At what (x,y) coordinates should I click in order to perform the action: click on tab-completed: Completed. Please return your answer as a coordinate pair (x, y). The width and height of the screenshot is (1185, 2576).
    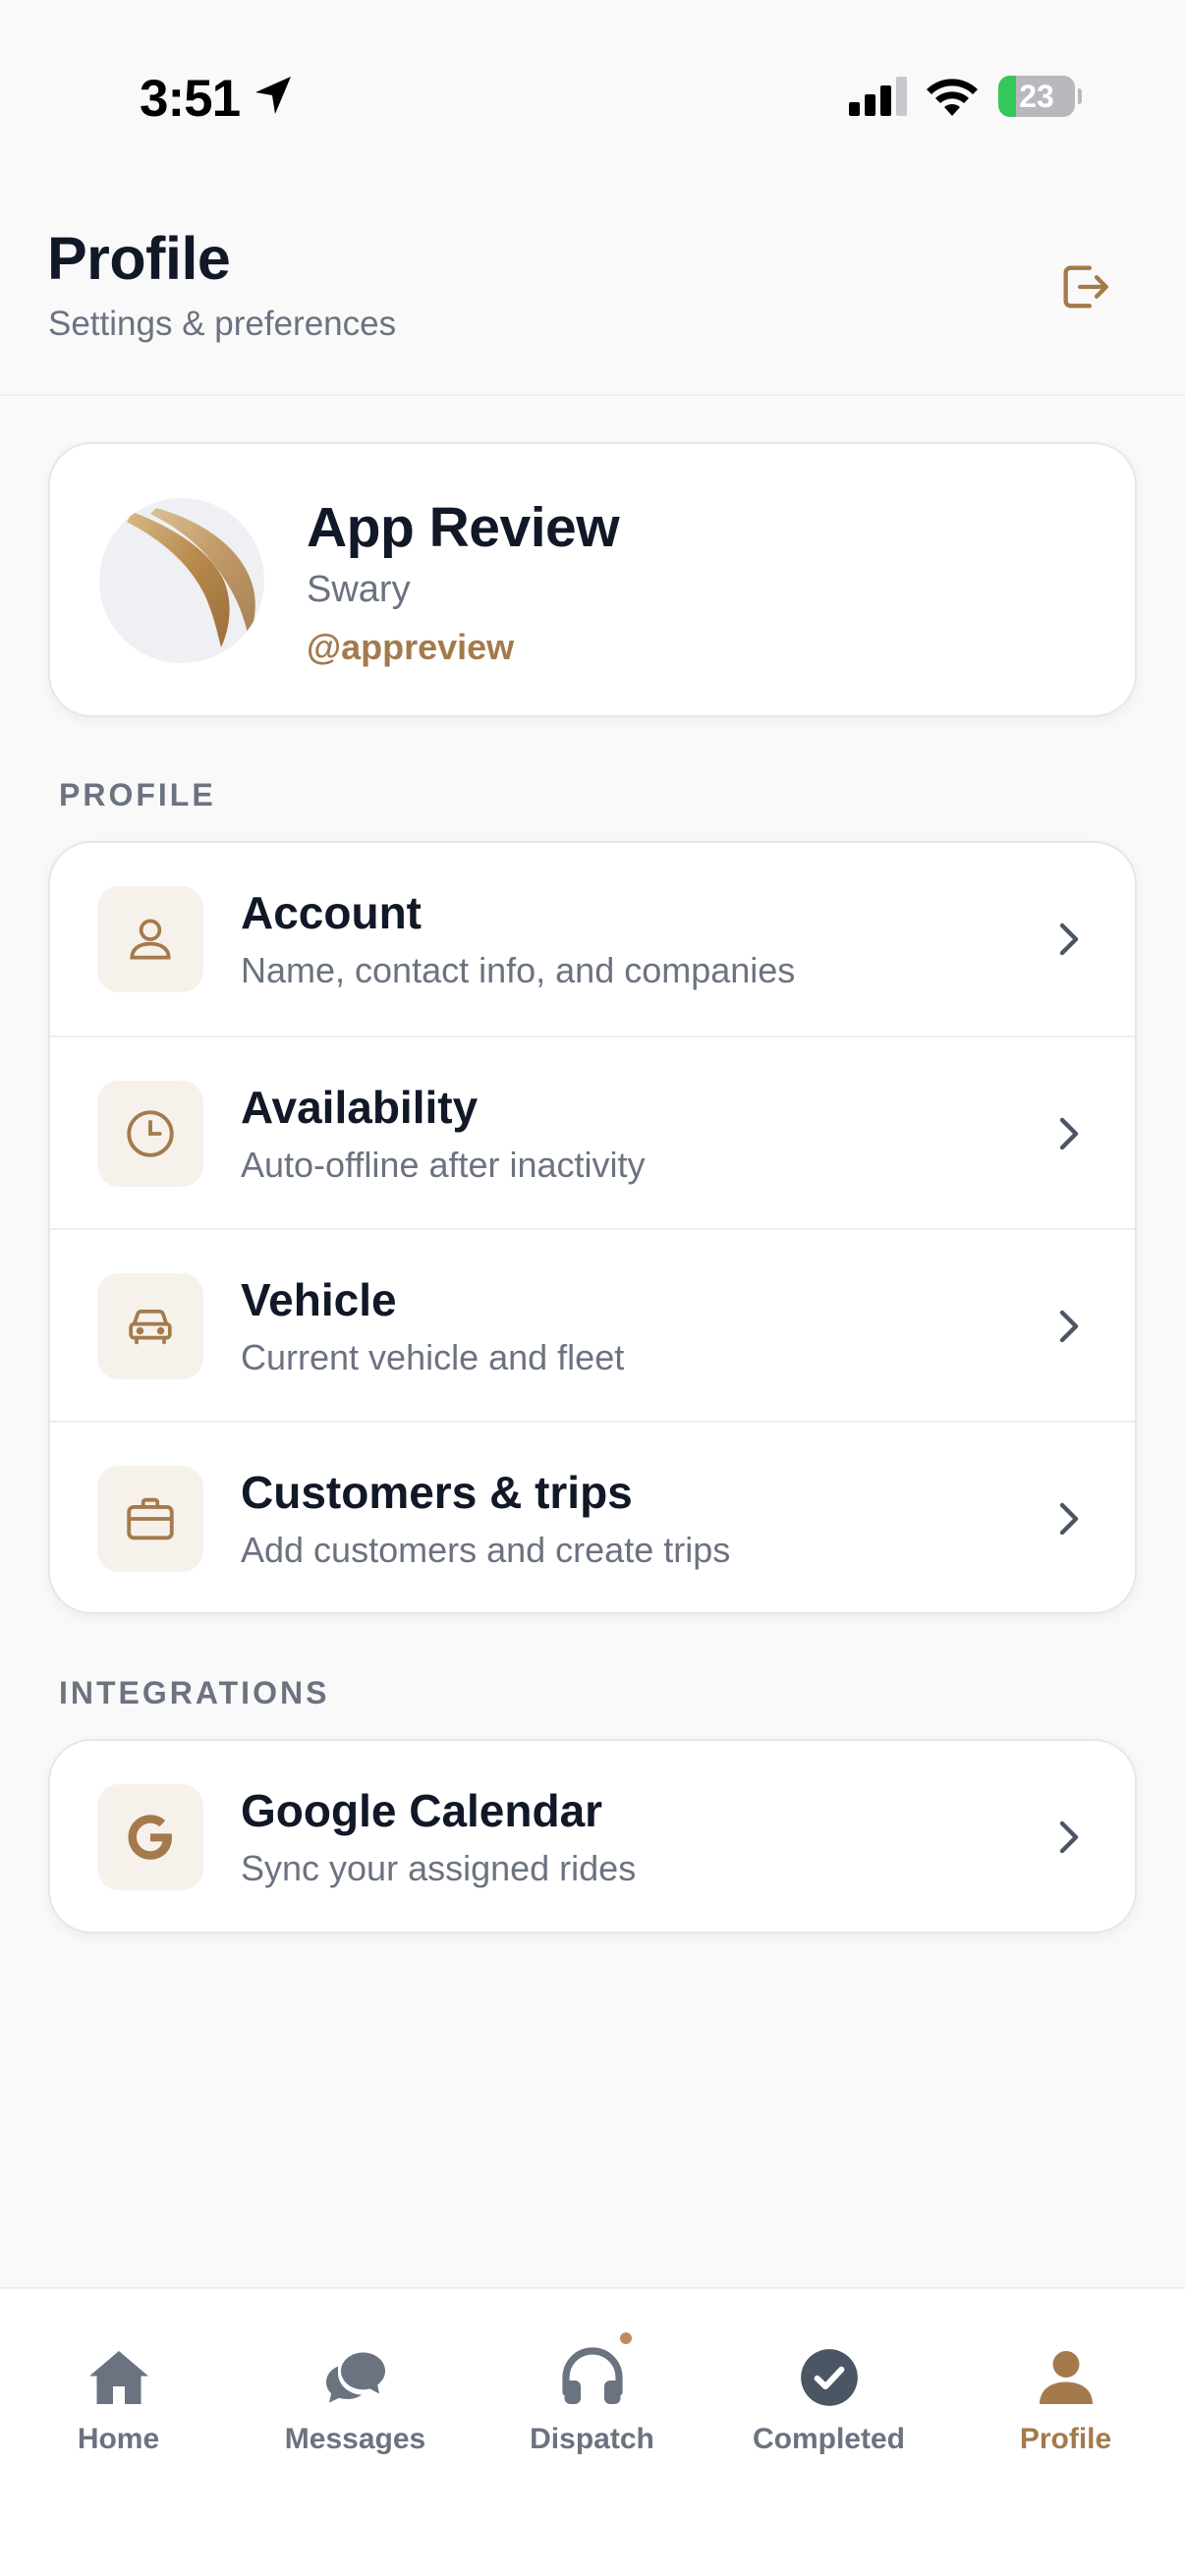
    Looking at the image, I should click on (829, 2387).